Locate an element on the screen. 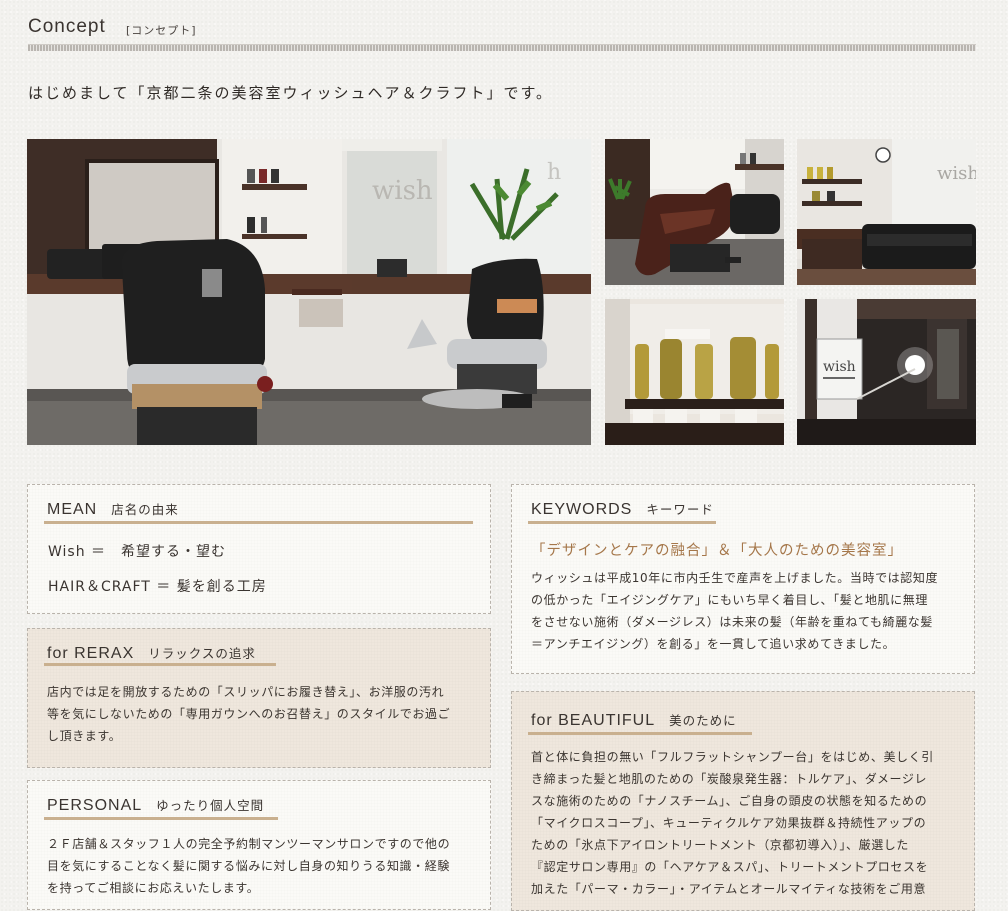  keywords-headline: 「デザインとケアの融合」＆「大人のための美容室」 is located at coordinates (717, 551).